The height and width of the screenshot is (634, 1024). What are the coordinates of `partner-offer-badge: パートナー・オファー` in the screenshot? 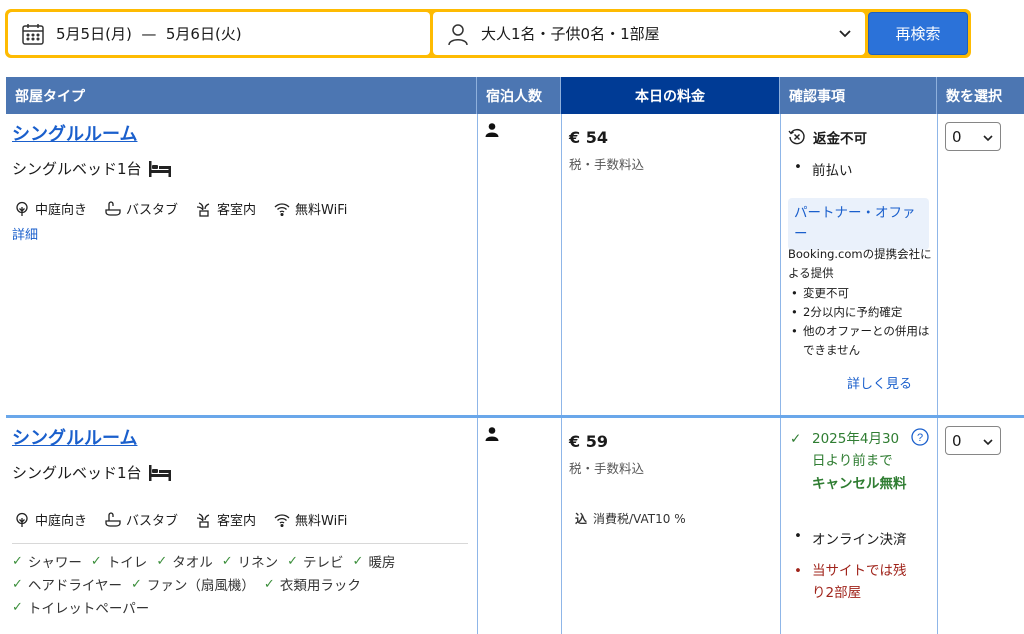 It's located at (858, 224).